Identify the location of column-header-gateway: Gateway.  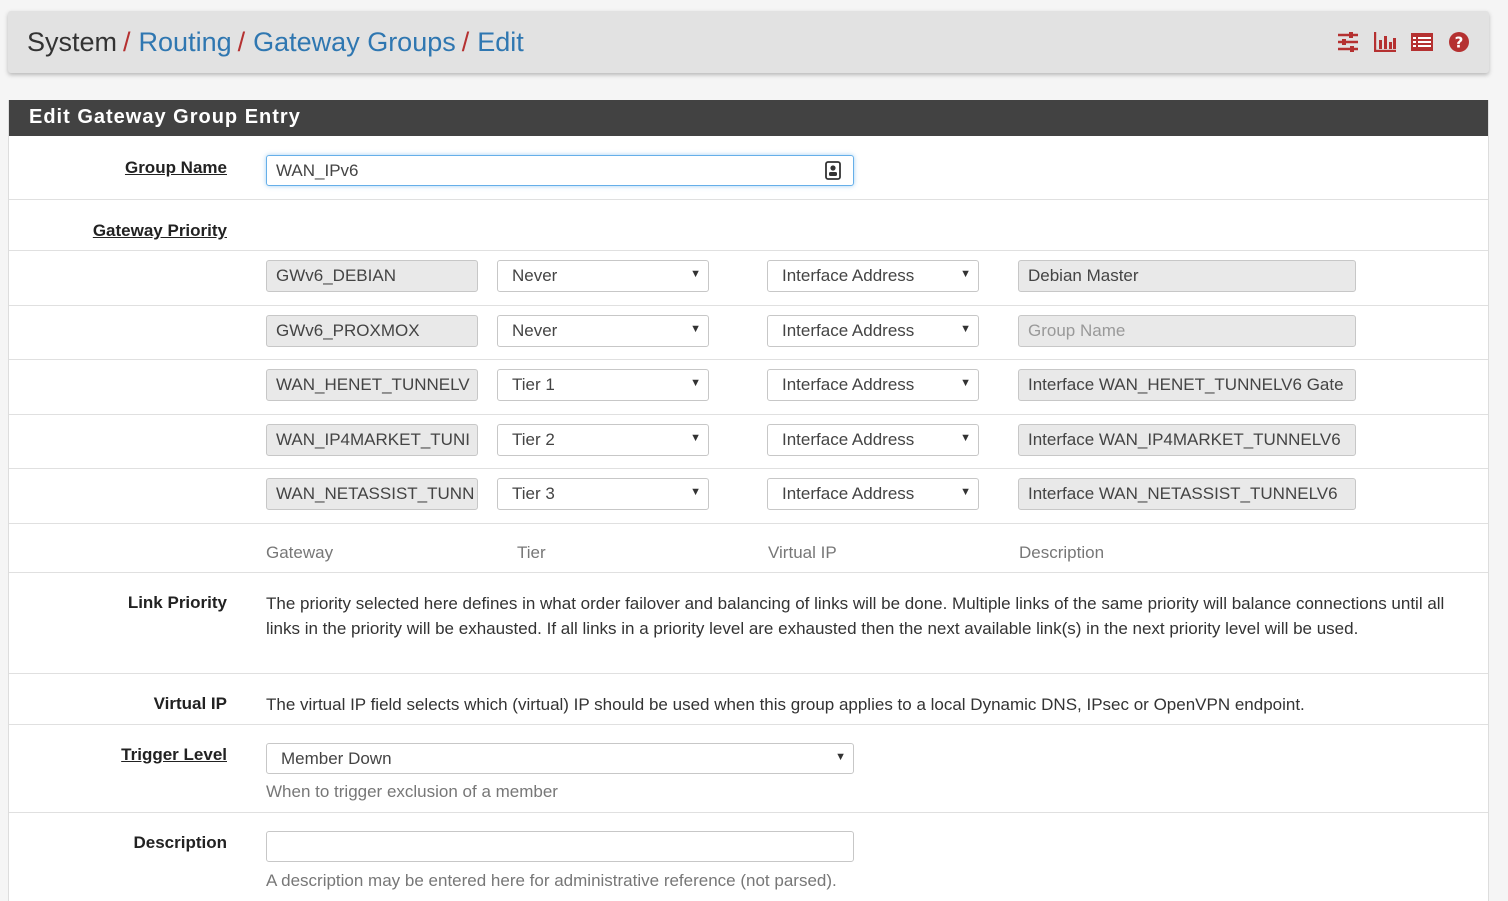
(300, 552).